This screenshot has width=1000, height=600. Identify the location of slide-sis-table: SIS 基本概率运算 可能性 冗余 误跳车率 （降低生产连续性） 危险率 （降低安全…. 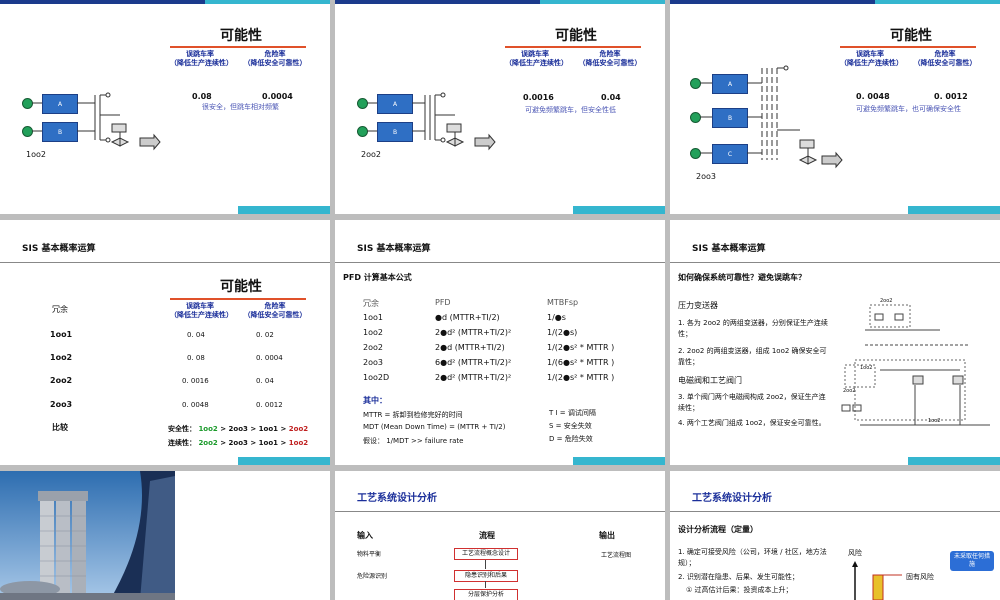
(165, 342).